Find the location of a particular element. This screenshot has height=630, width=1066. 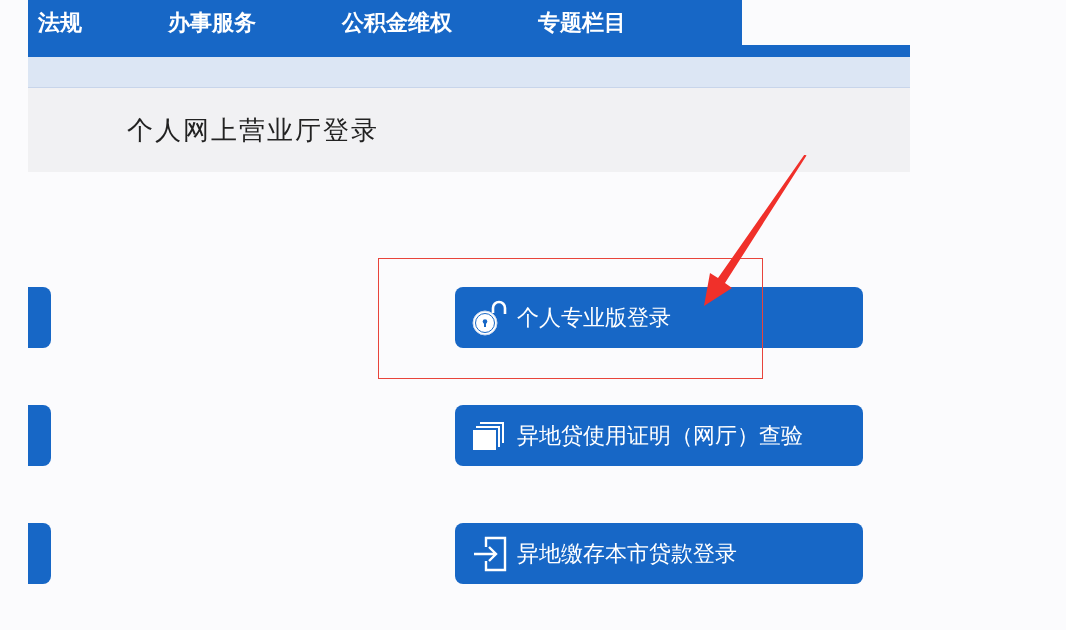

login-button: 个人专业版登录 is located at coordinates (659, 317).